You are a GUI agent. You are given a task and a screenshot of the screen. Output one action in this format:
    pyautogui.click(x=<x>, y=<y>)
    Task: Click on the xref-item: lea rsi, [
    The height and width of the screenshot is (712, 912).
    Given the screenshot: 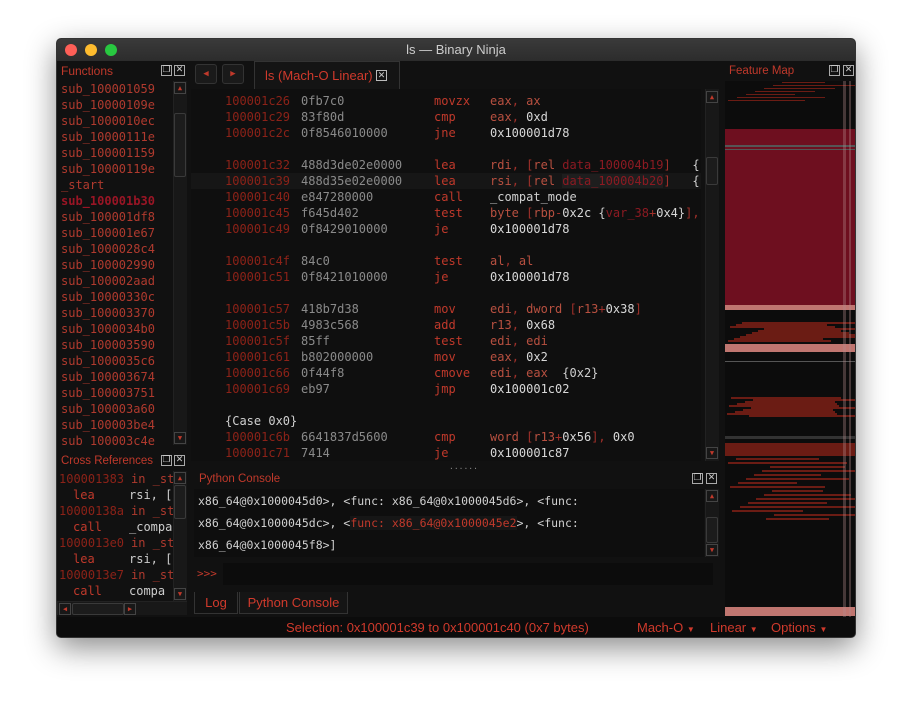 What is the action you would take?
    pyautogui.click(x=116, y=495)
    